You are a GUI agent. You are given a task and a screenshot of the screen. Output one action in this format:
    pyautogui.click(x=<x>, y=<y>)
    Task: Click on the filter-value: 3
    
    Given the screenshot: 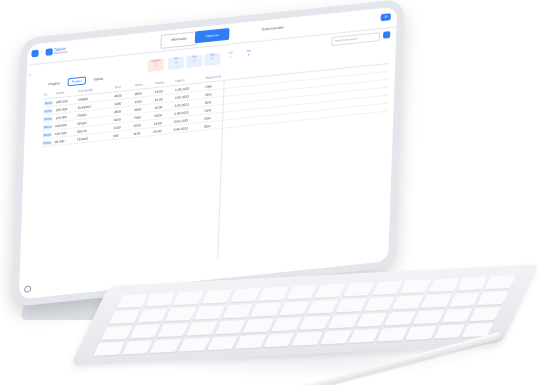 What is the action you would take?
    pyautogui.click(x=194, y=60)
    